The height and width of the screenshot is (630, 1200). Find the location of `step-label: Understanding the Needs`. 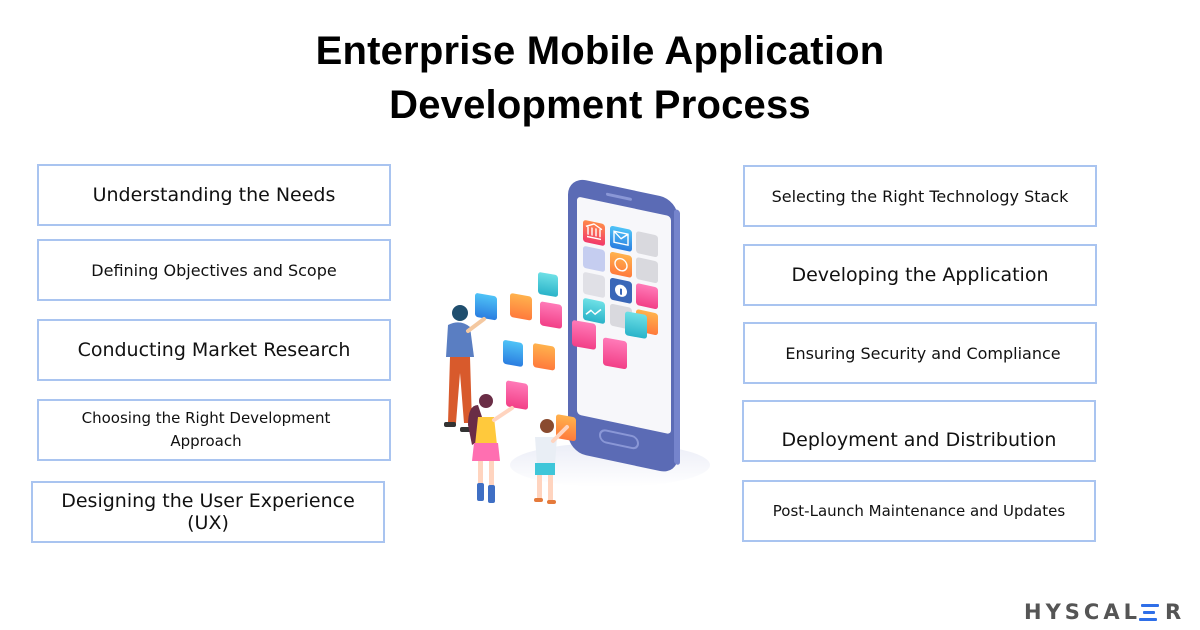

step-label: Understanding the Needs is located at coordinates (214, 195).